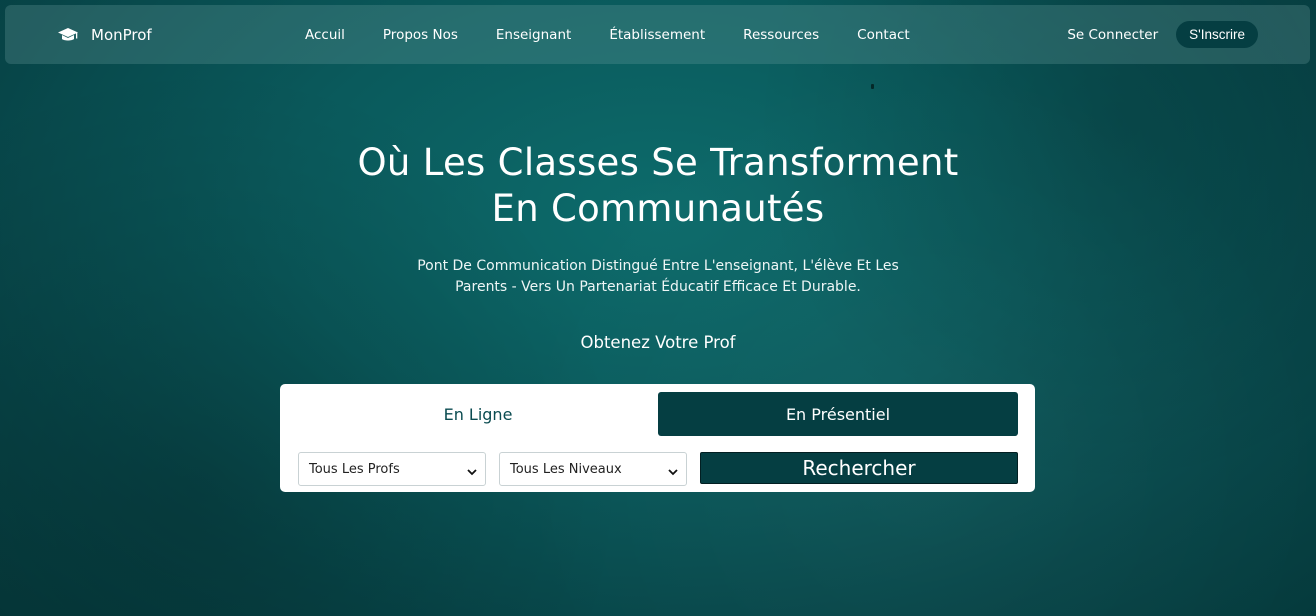 The width and height of the screenshot is (1316, 616). I want to click on login-link: Se Connecter, so click(1112, 35).